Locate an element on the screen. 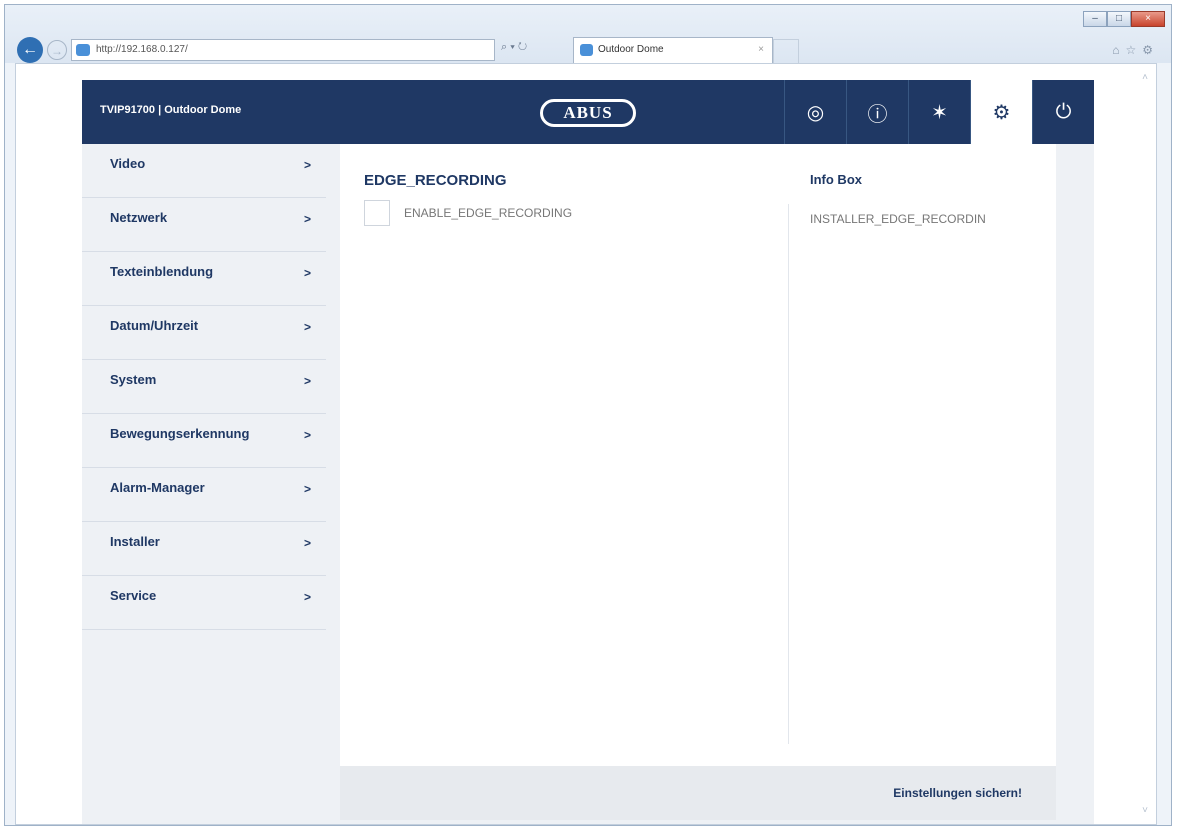 Image resolution: width=1178 pixels, height=832 pixels. info-button: ⓘ is located at coordinates (877, 112).